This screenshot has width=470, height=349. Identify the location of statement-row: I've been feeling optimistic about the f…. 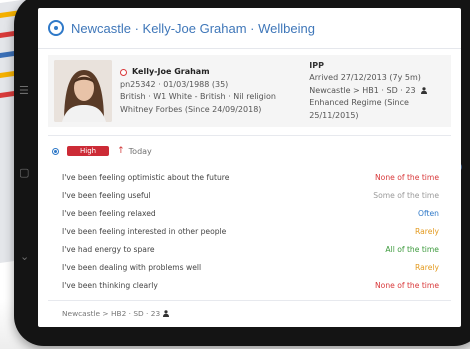
(249, 177).